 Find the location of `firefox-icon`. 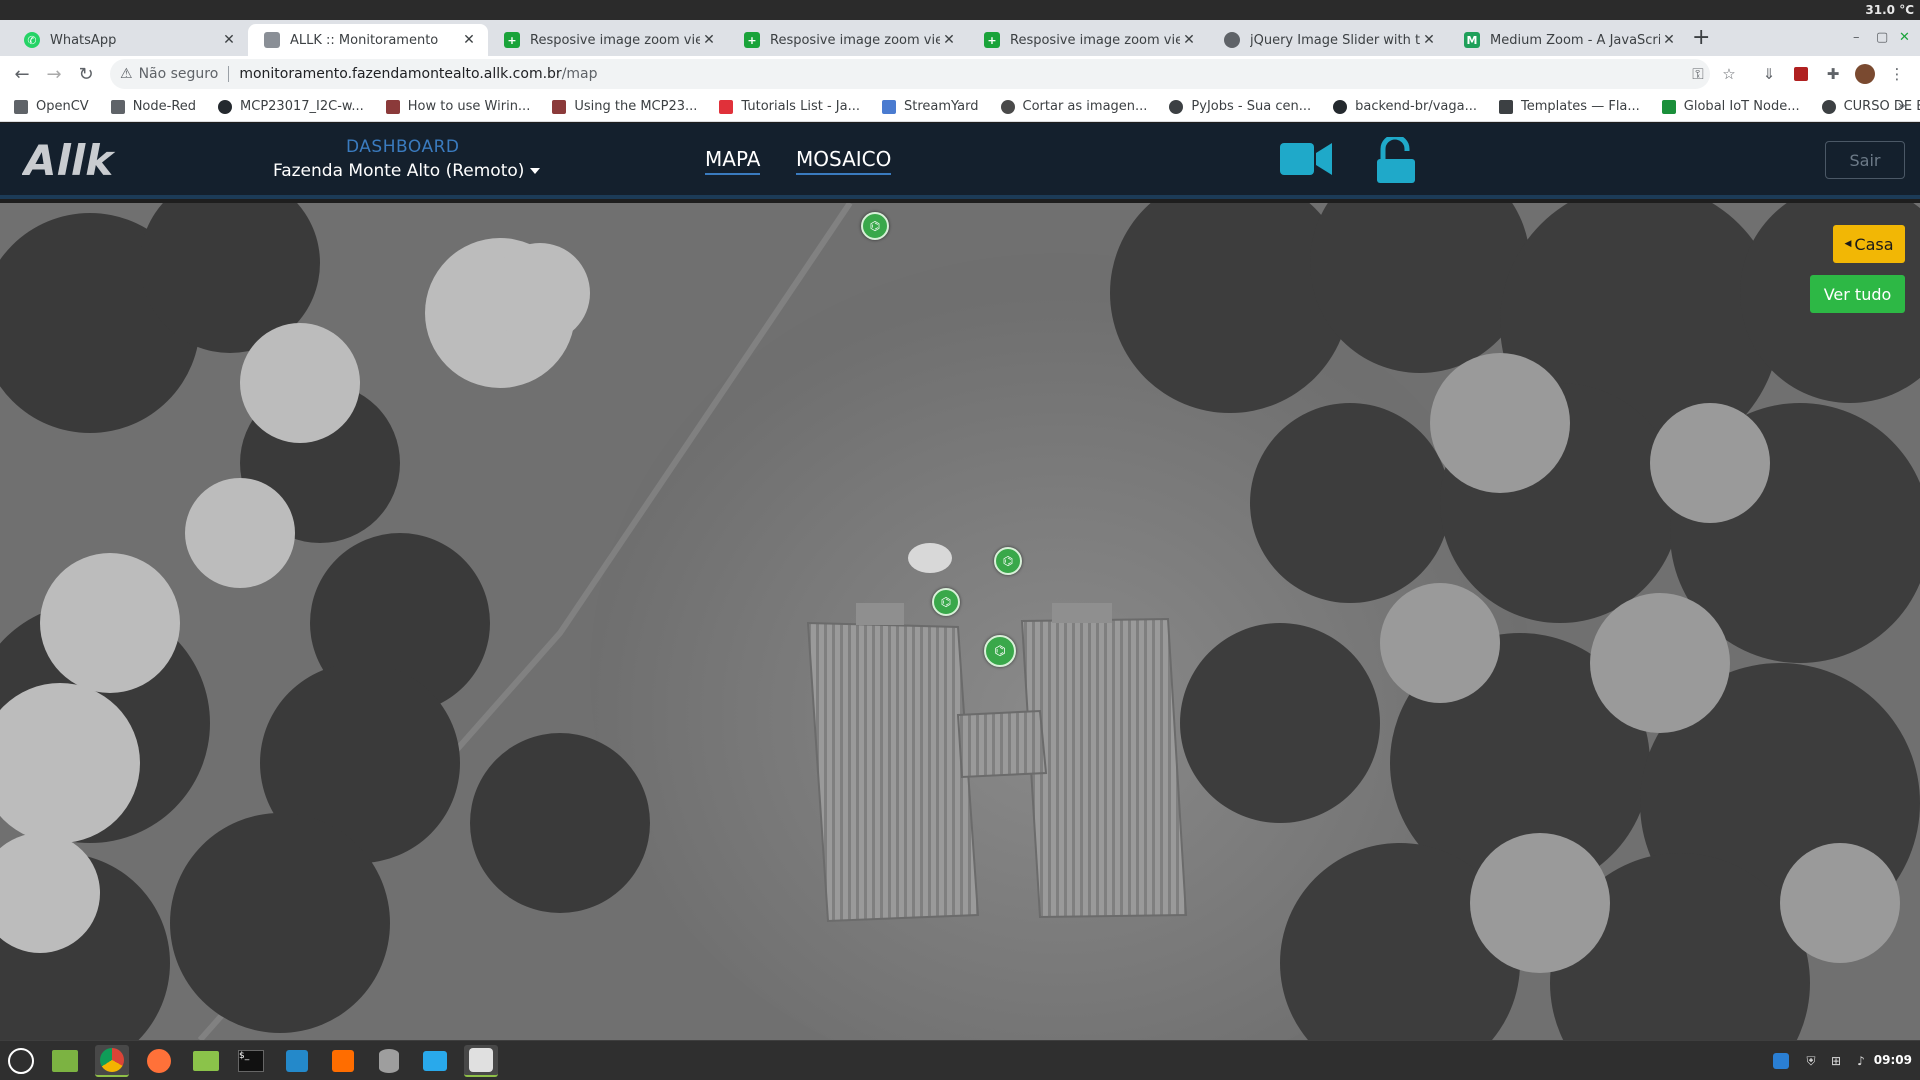

firefox-icon is located at coordinates (159, 1061).